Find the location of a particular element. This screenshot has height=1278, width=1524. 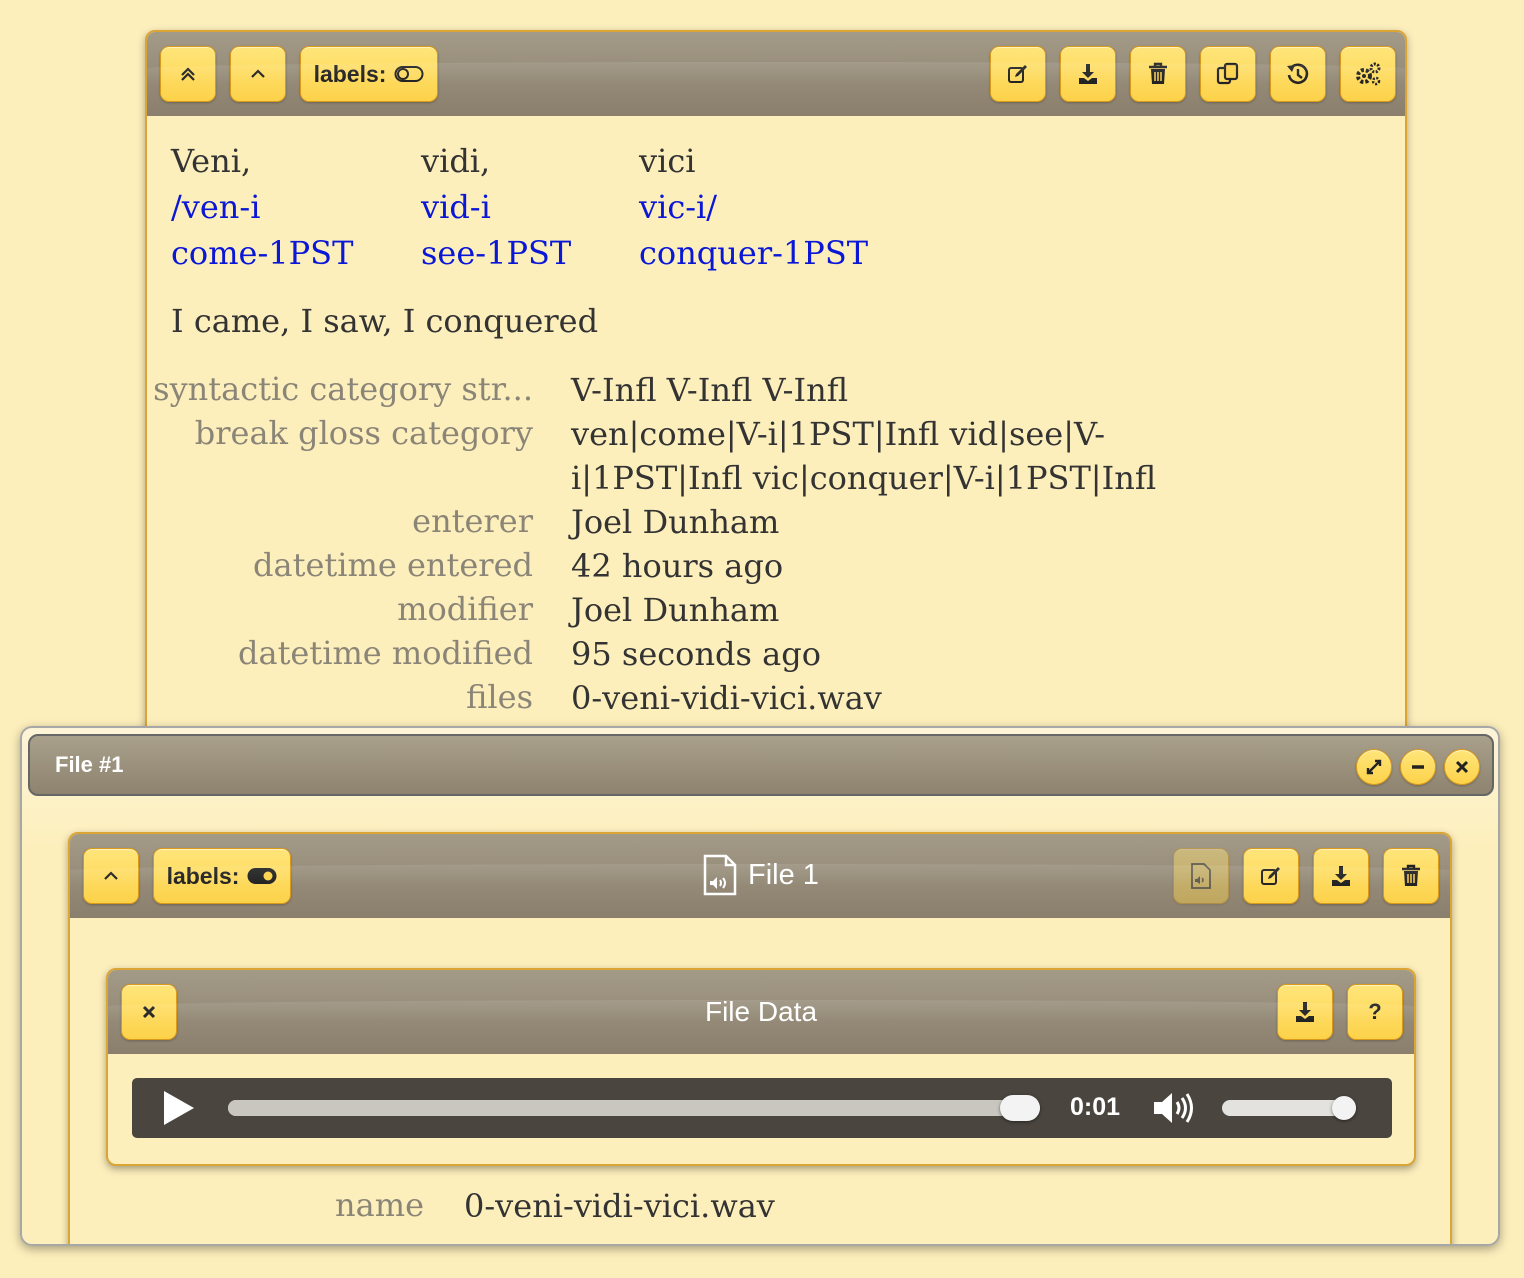

history-icon is located at coordinates (1298, 74).